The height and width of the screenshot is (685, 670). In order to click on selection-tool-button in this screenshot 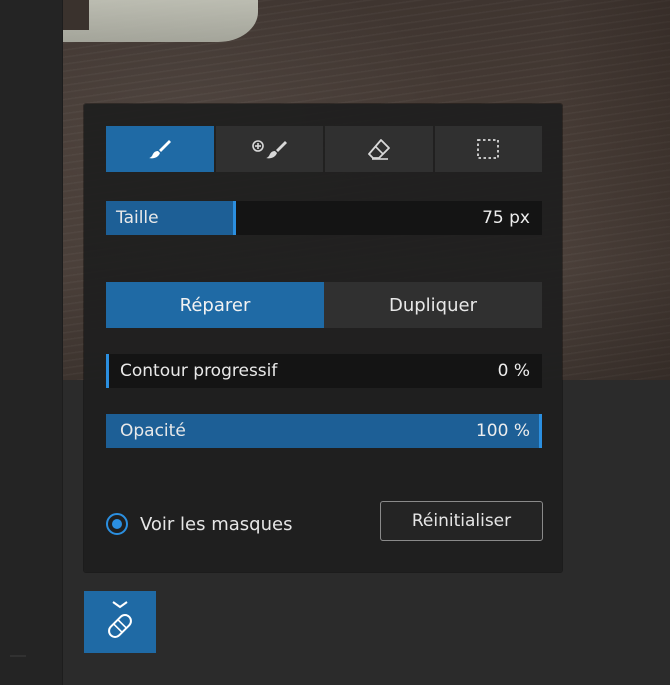, I will do `click(488, 149)`.